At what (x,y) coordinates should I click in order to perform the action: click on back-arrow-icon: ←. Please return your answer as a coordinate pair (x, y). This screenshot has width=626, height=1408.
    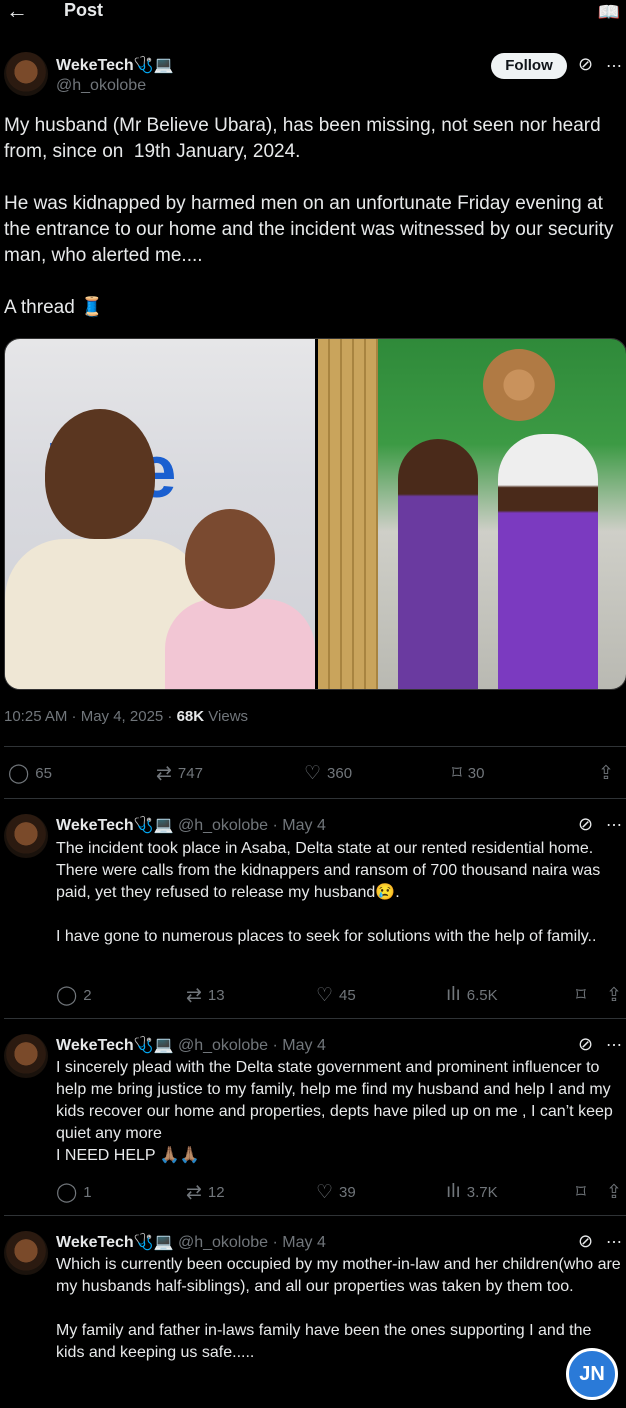
    Looking at the image, I should click on (17, 12).